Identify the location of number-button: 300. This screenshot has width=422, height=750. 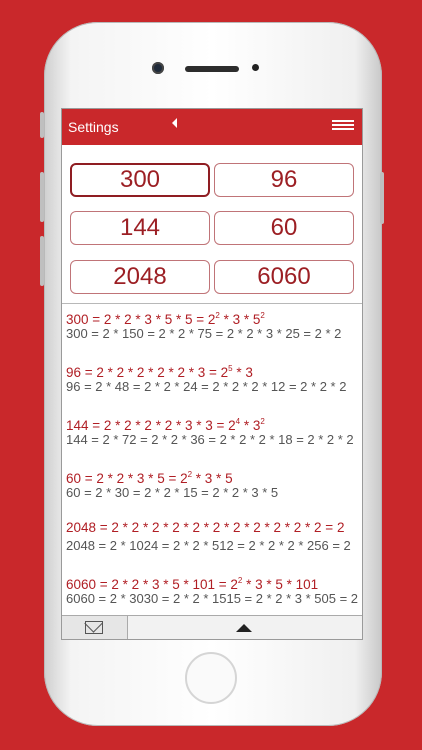
(140, 180).